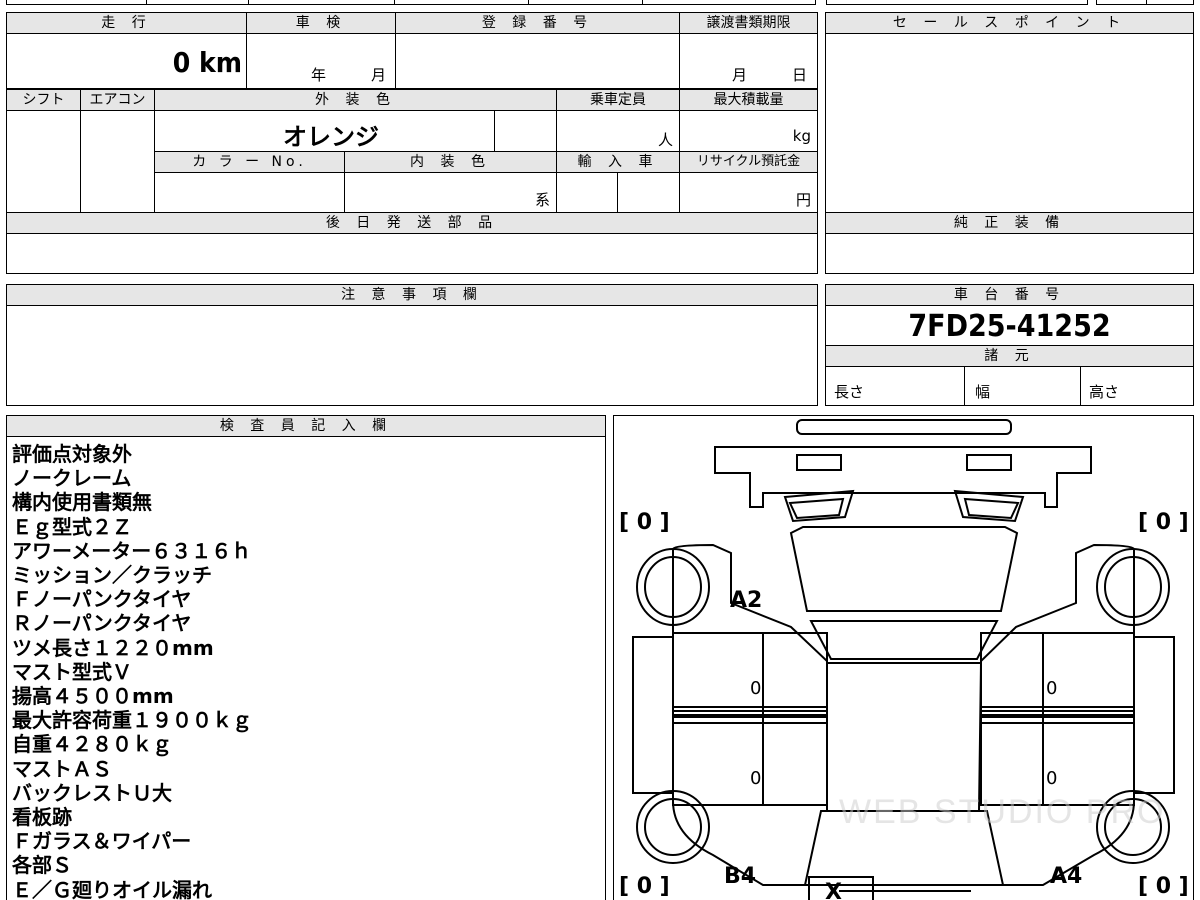  What do you see at coordinates (450, 192) in the screenshot?
I see `interior-color-cell: 系` at bounding box center [450, 192].